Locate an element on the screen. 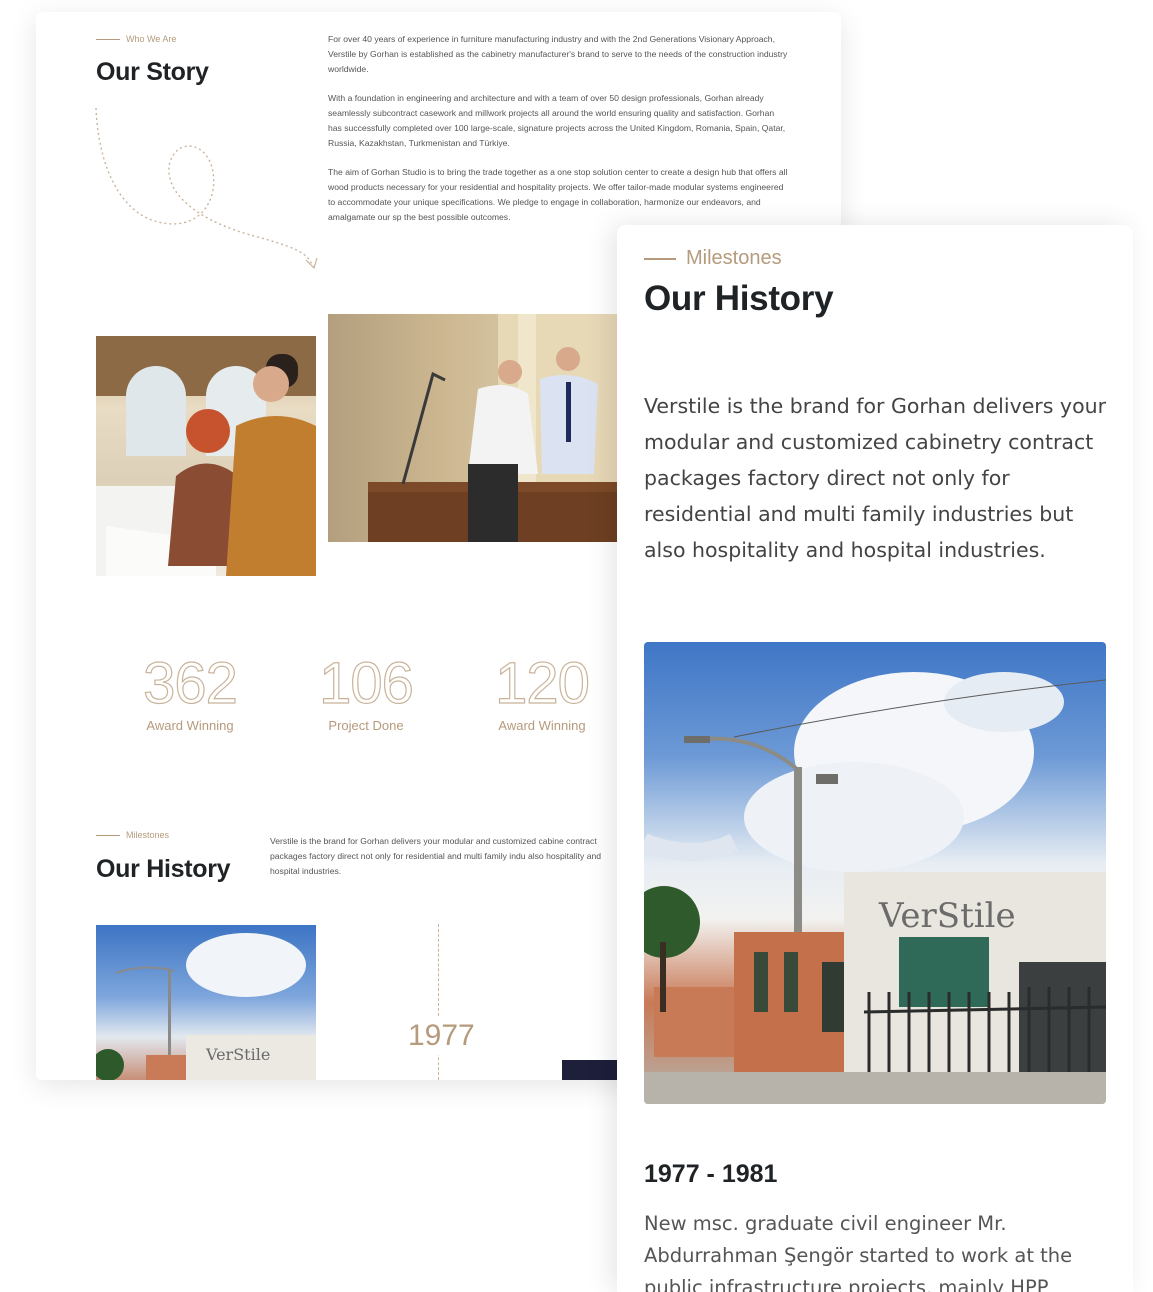  history-eyebrow-label: Milestones is located at coordinates (148, 835).